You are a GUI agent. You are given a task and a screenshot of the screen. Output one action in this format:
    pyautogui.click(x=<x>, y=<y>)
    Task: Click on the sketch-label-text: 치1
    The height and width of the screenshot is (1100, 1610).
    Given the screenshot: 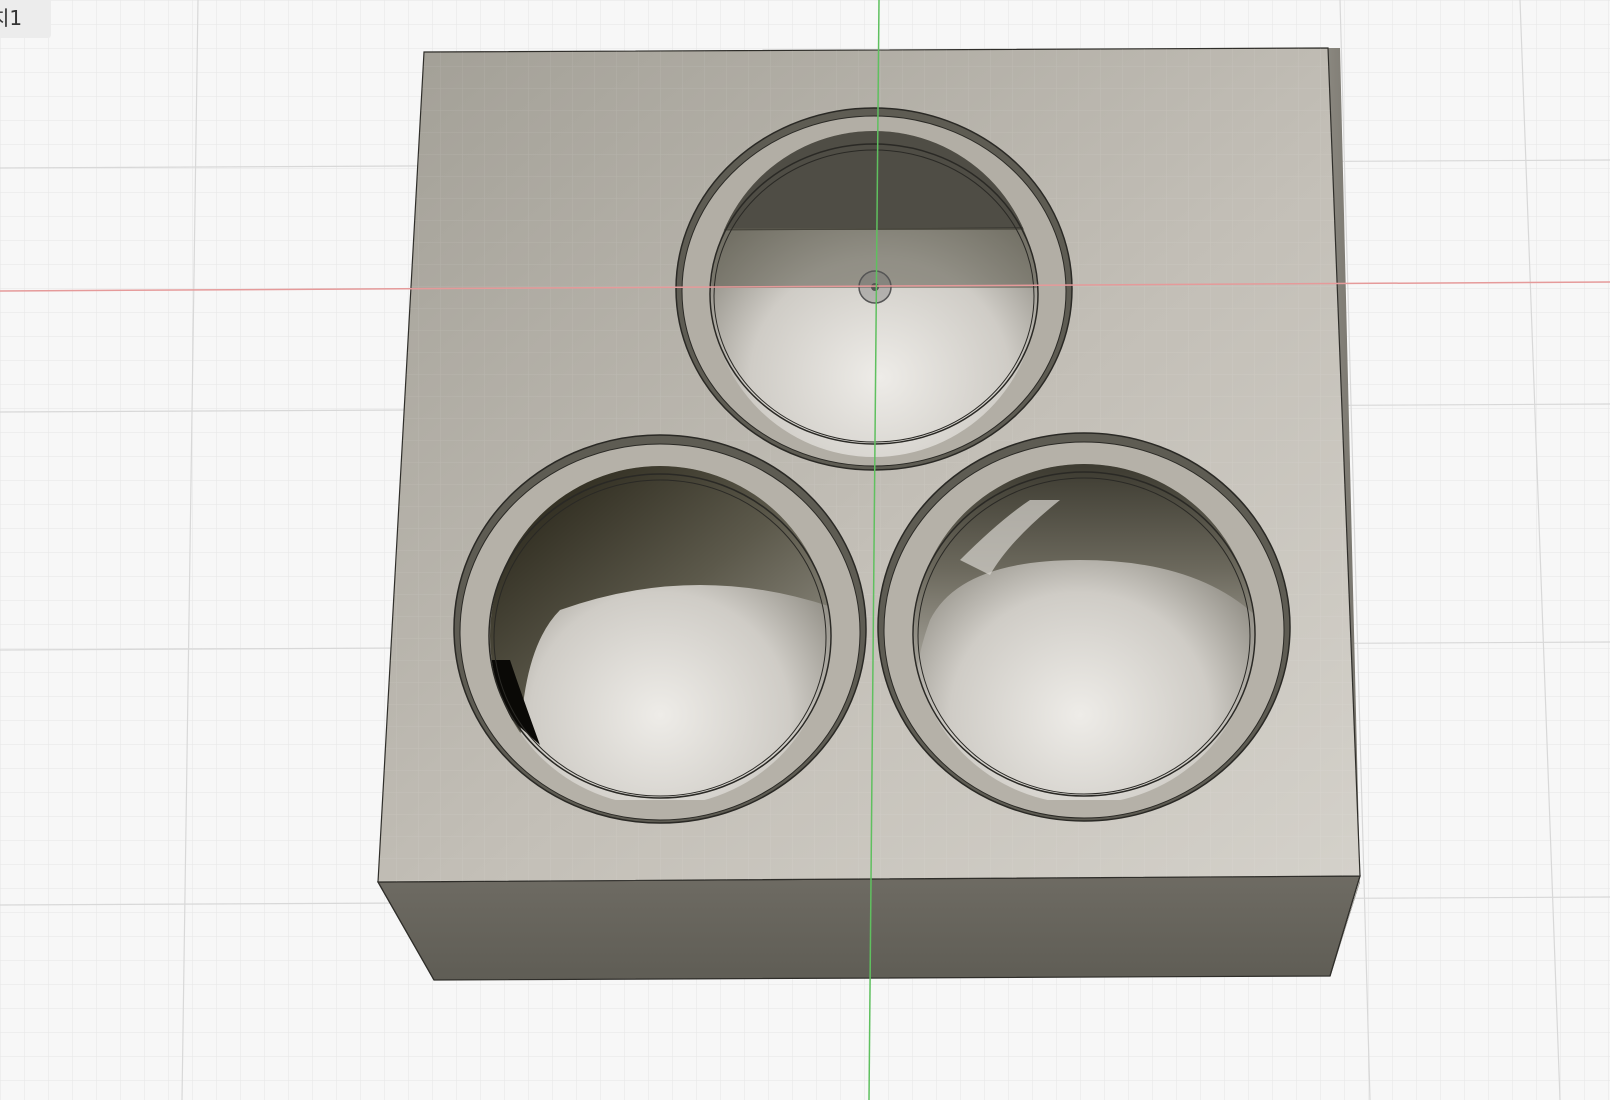 What is the action you would take?
    pyautogui.click(x=11, y=18)
    